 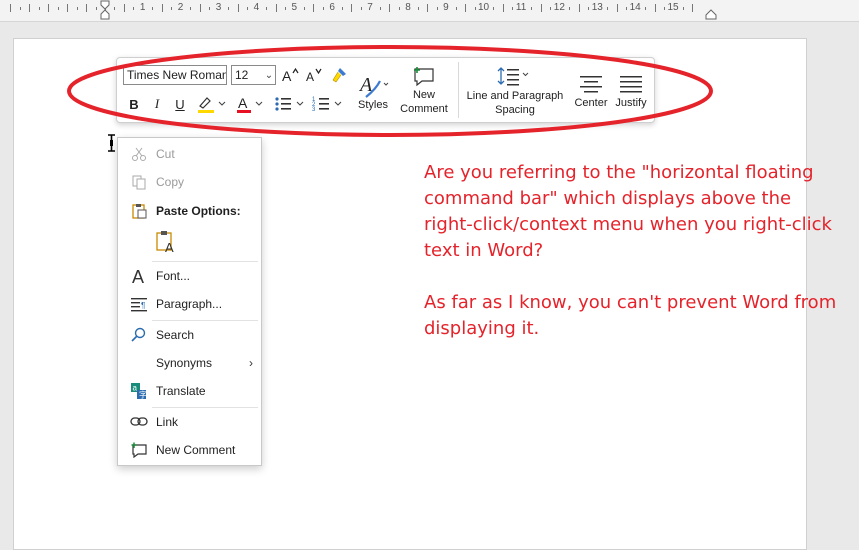 What do you see at coordinates (181, 391) in the screenshot?
I see `menu-label-translate: Translate` at bounding box center [181, 391].